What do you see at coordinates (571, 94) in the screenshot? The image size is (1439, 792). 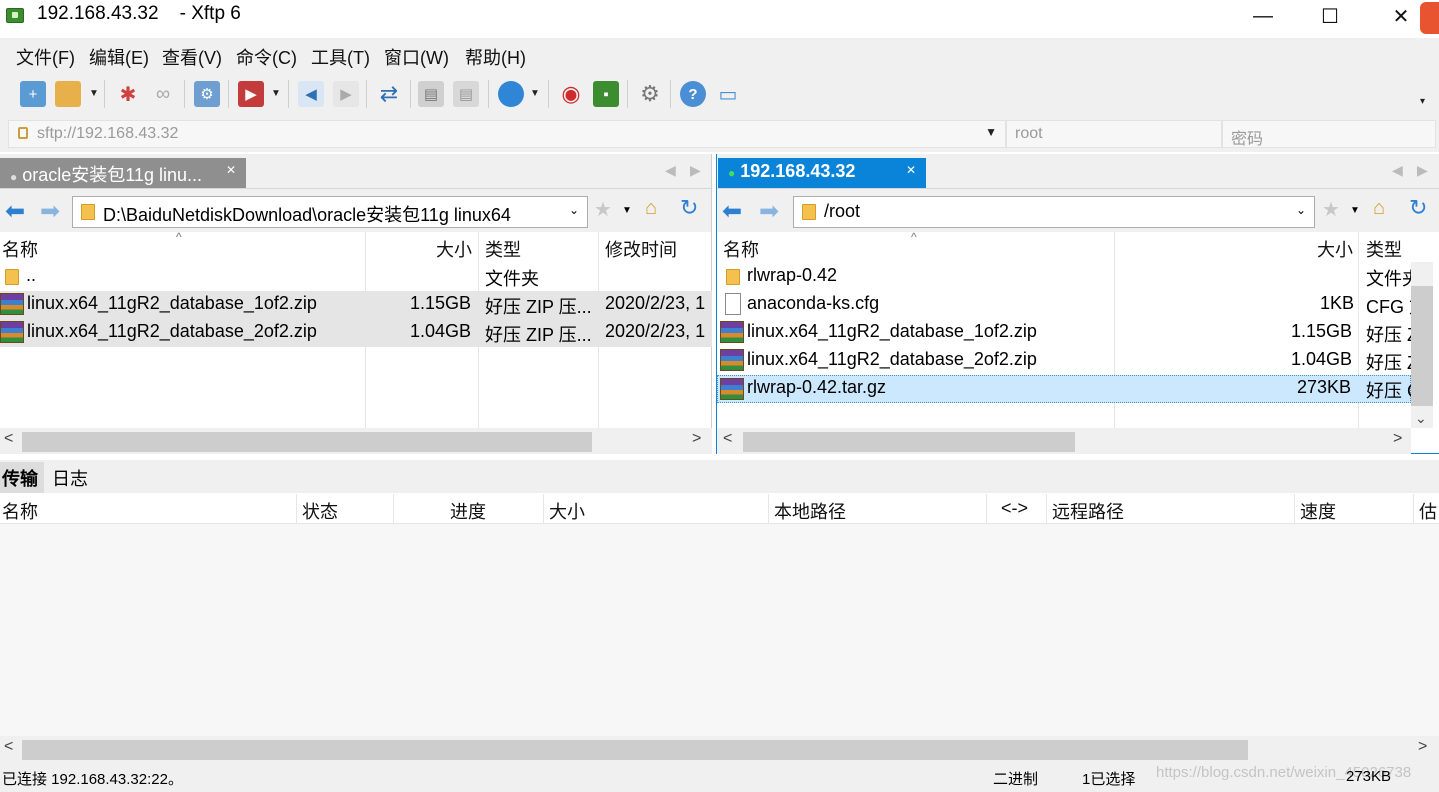 I see `xshell-icon: ◉` at bounding box center [571, 94].